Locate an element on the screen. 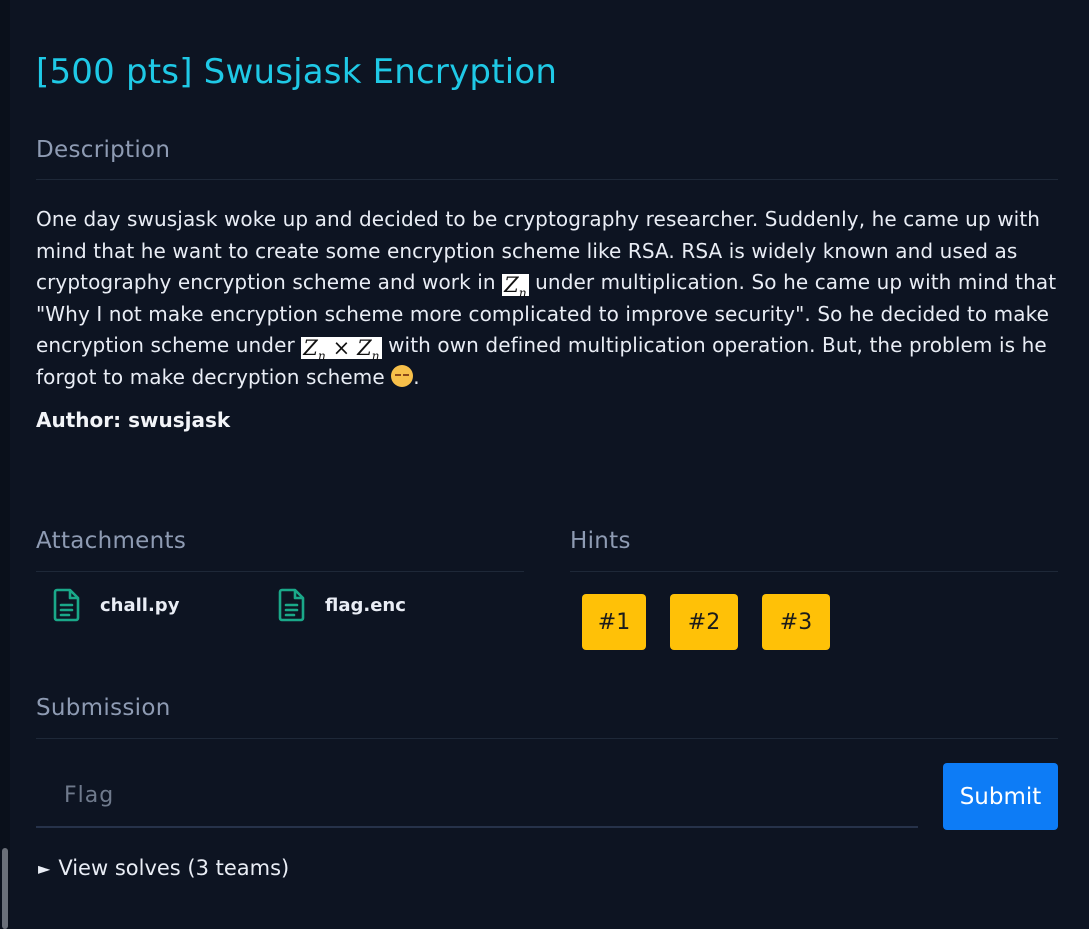  description-heading: Description is located at coordinates (103, 150).